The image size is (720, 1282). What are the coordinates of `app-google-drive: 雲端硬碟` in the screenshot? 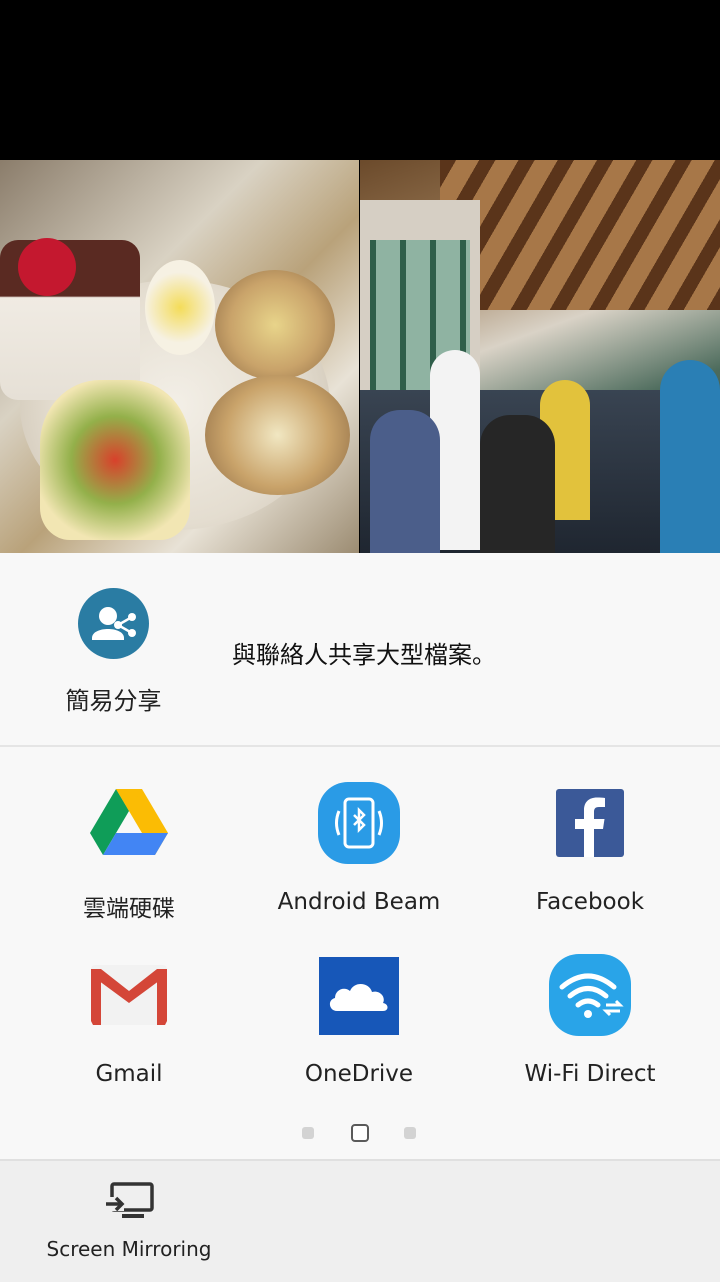 It's located at (129, 834).